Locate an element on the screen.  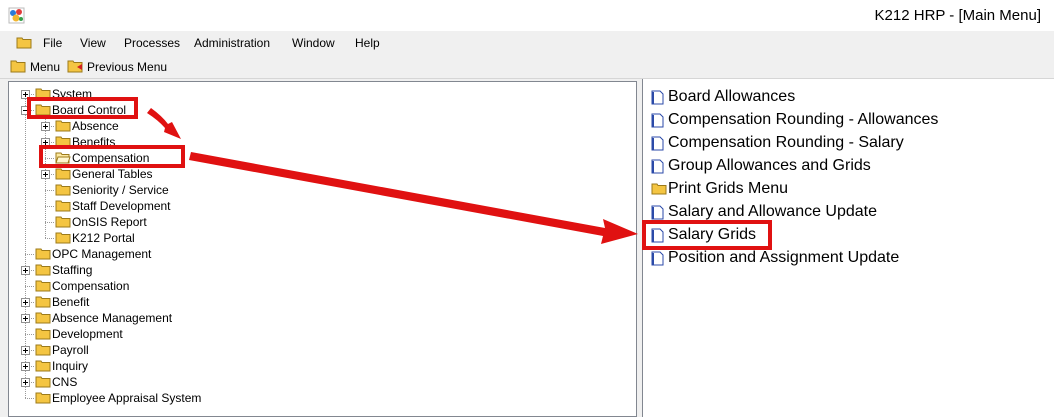
toolbar: Menu Previous Menu is located at coordinates (527, 67).